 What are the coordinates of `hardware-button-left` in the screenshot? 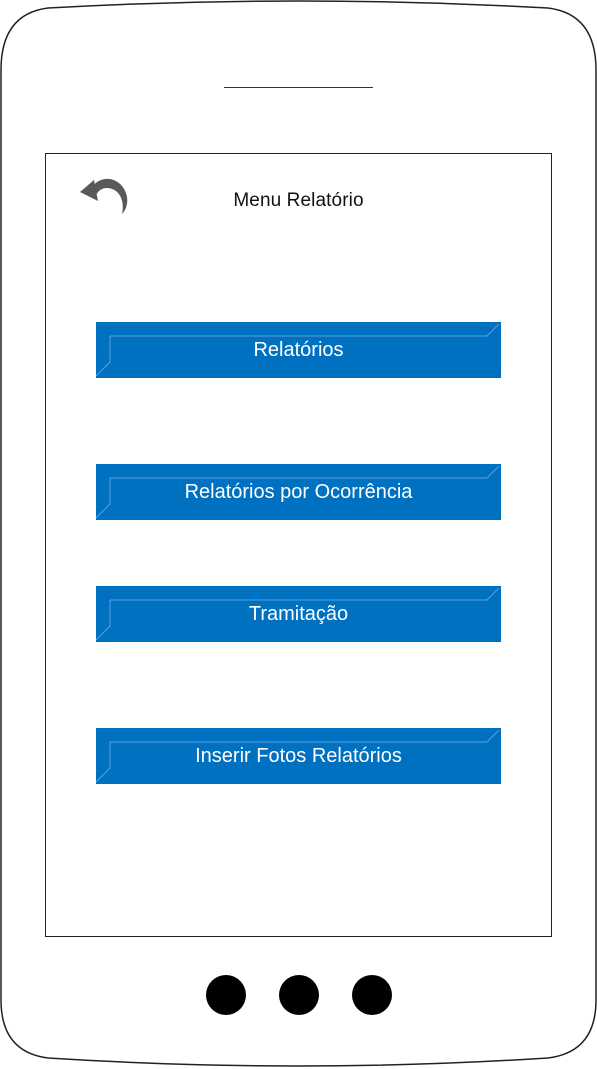 It's located at (226, 995).